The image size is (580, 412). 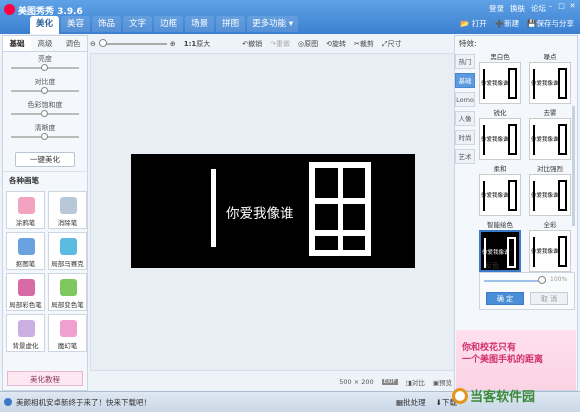 I want to click on maximize-icon: □, so click(x=561, y=6).